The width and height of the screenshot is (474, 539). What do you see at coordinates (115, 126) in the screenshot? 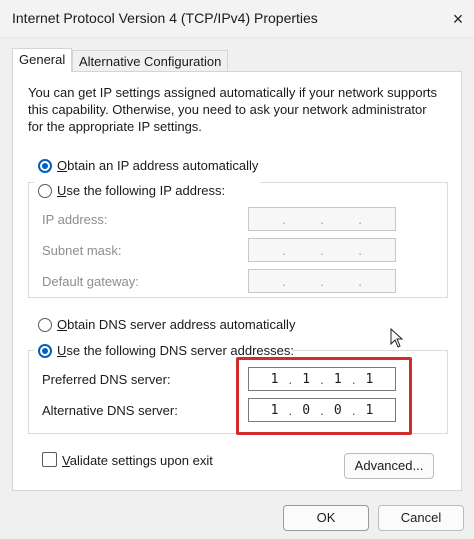
I see `description-line: for the appropriate IP settings.` at bounding box center [115, 126].